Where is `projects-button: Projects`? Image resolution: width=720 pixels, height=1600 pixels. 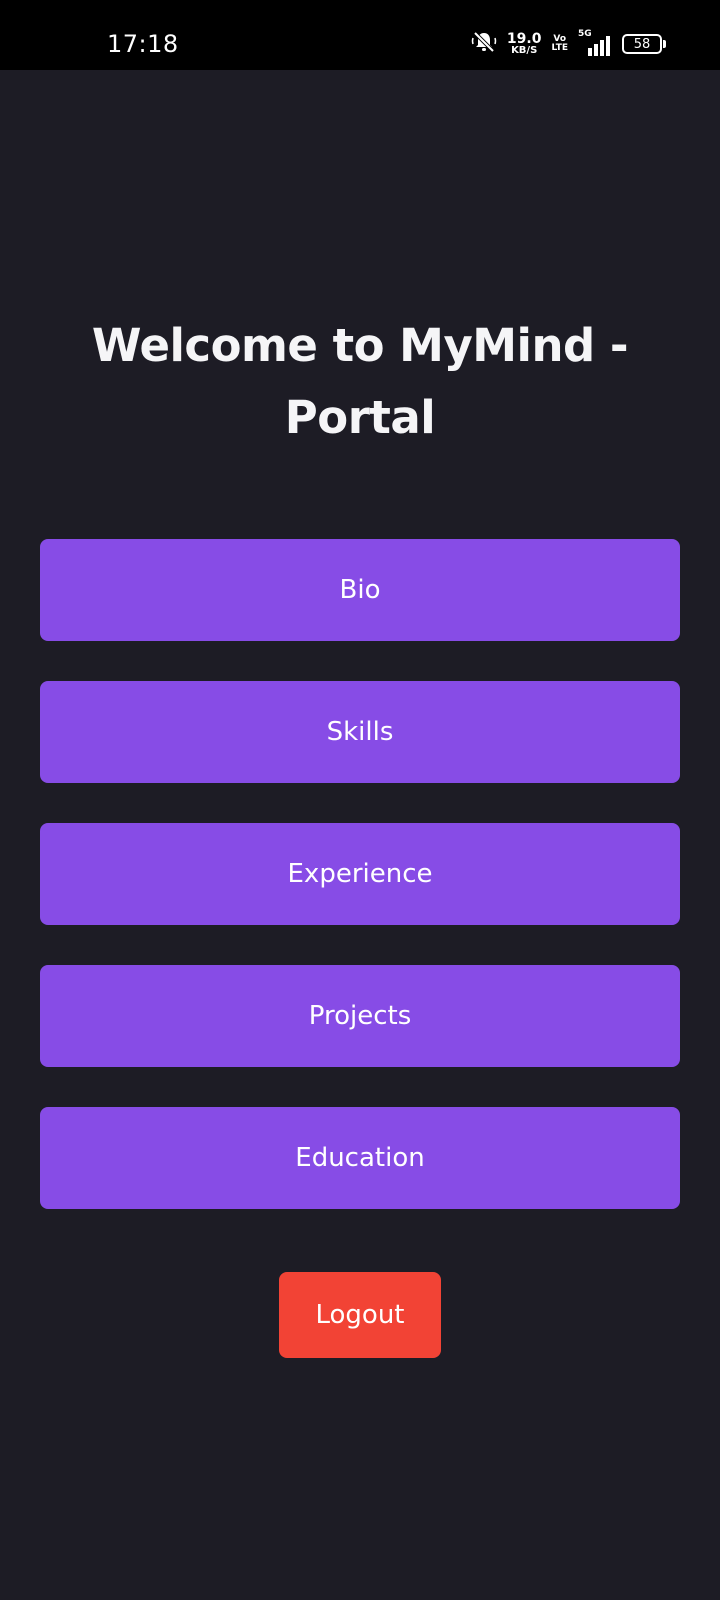 projects-button: Projects is located at coordinates (360, 1016).